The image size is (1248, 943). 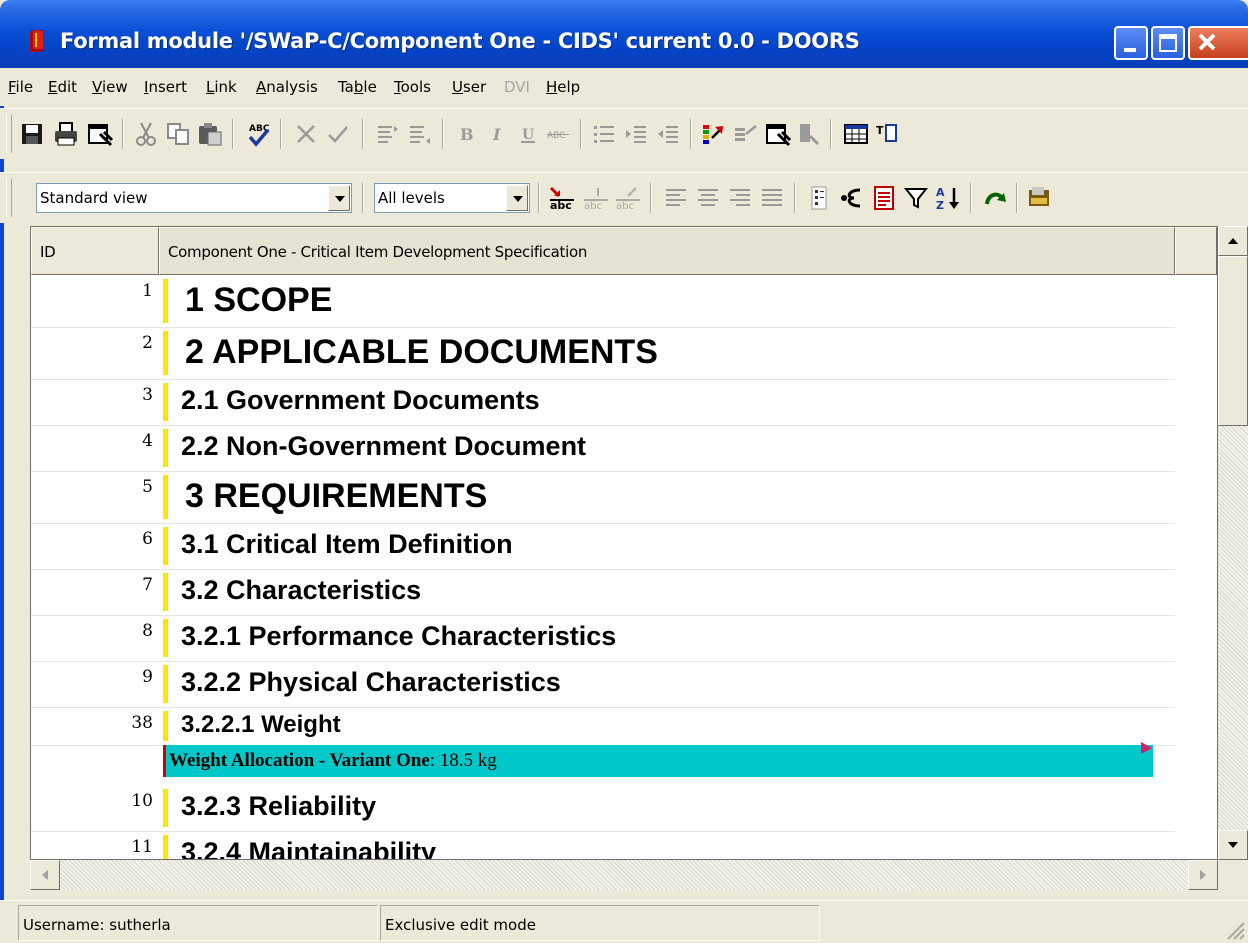 What do you see at coordinates (308, 848) in the screenshot?
I see `object-heading: 3.2.4 Maintainability` at bounding box center [308, 848].